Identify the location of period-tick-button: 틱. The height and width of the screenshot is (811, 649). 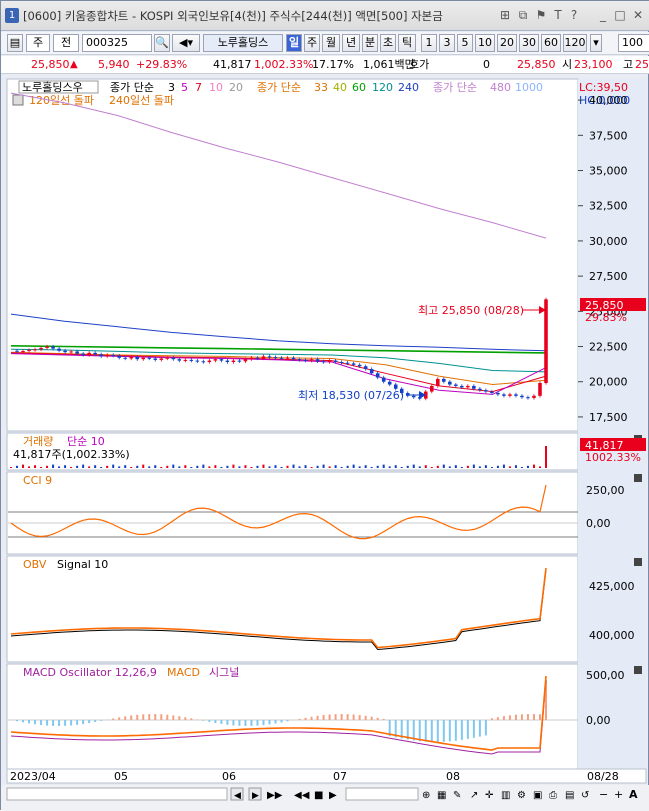
(407, 43).